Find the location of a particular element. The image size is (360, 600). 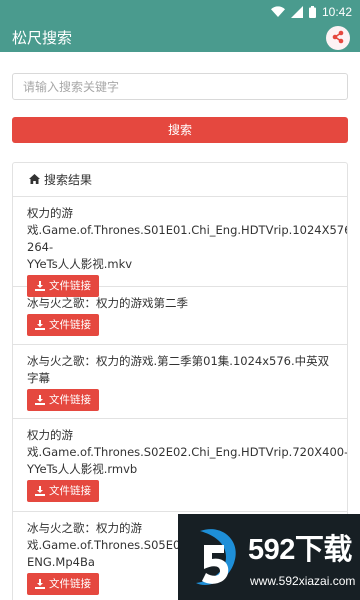

status-icons: 10:42 is located at coordinates (311, 12).